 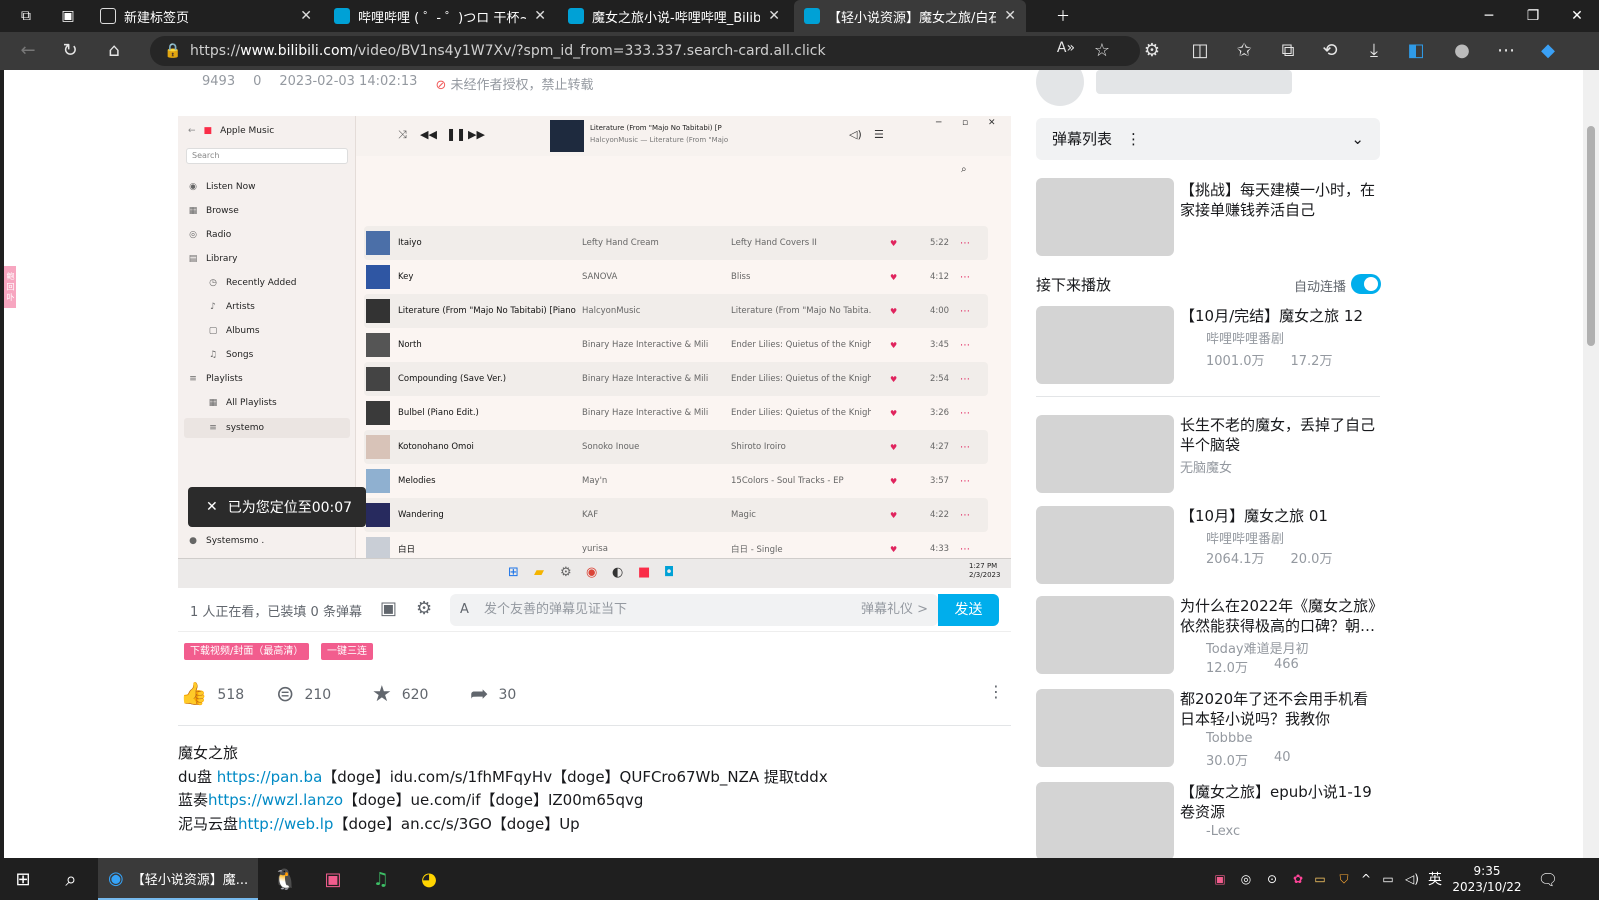 What do you see at coordinates (1320, 879) in the screenshot?
I see `tray-folder-icon: ▭` at bounding box center [1320, 879].